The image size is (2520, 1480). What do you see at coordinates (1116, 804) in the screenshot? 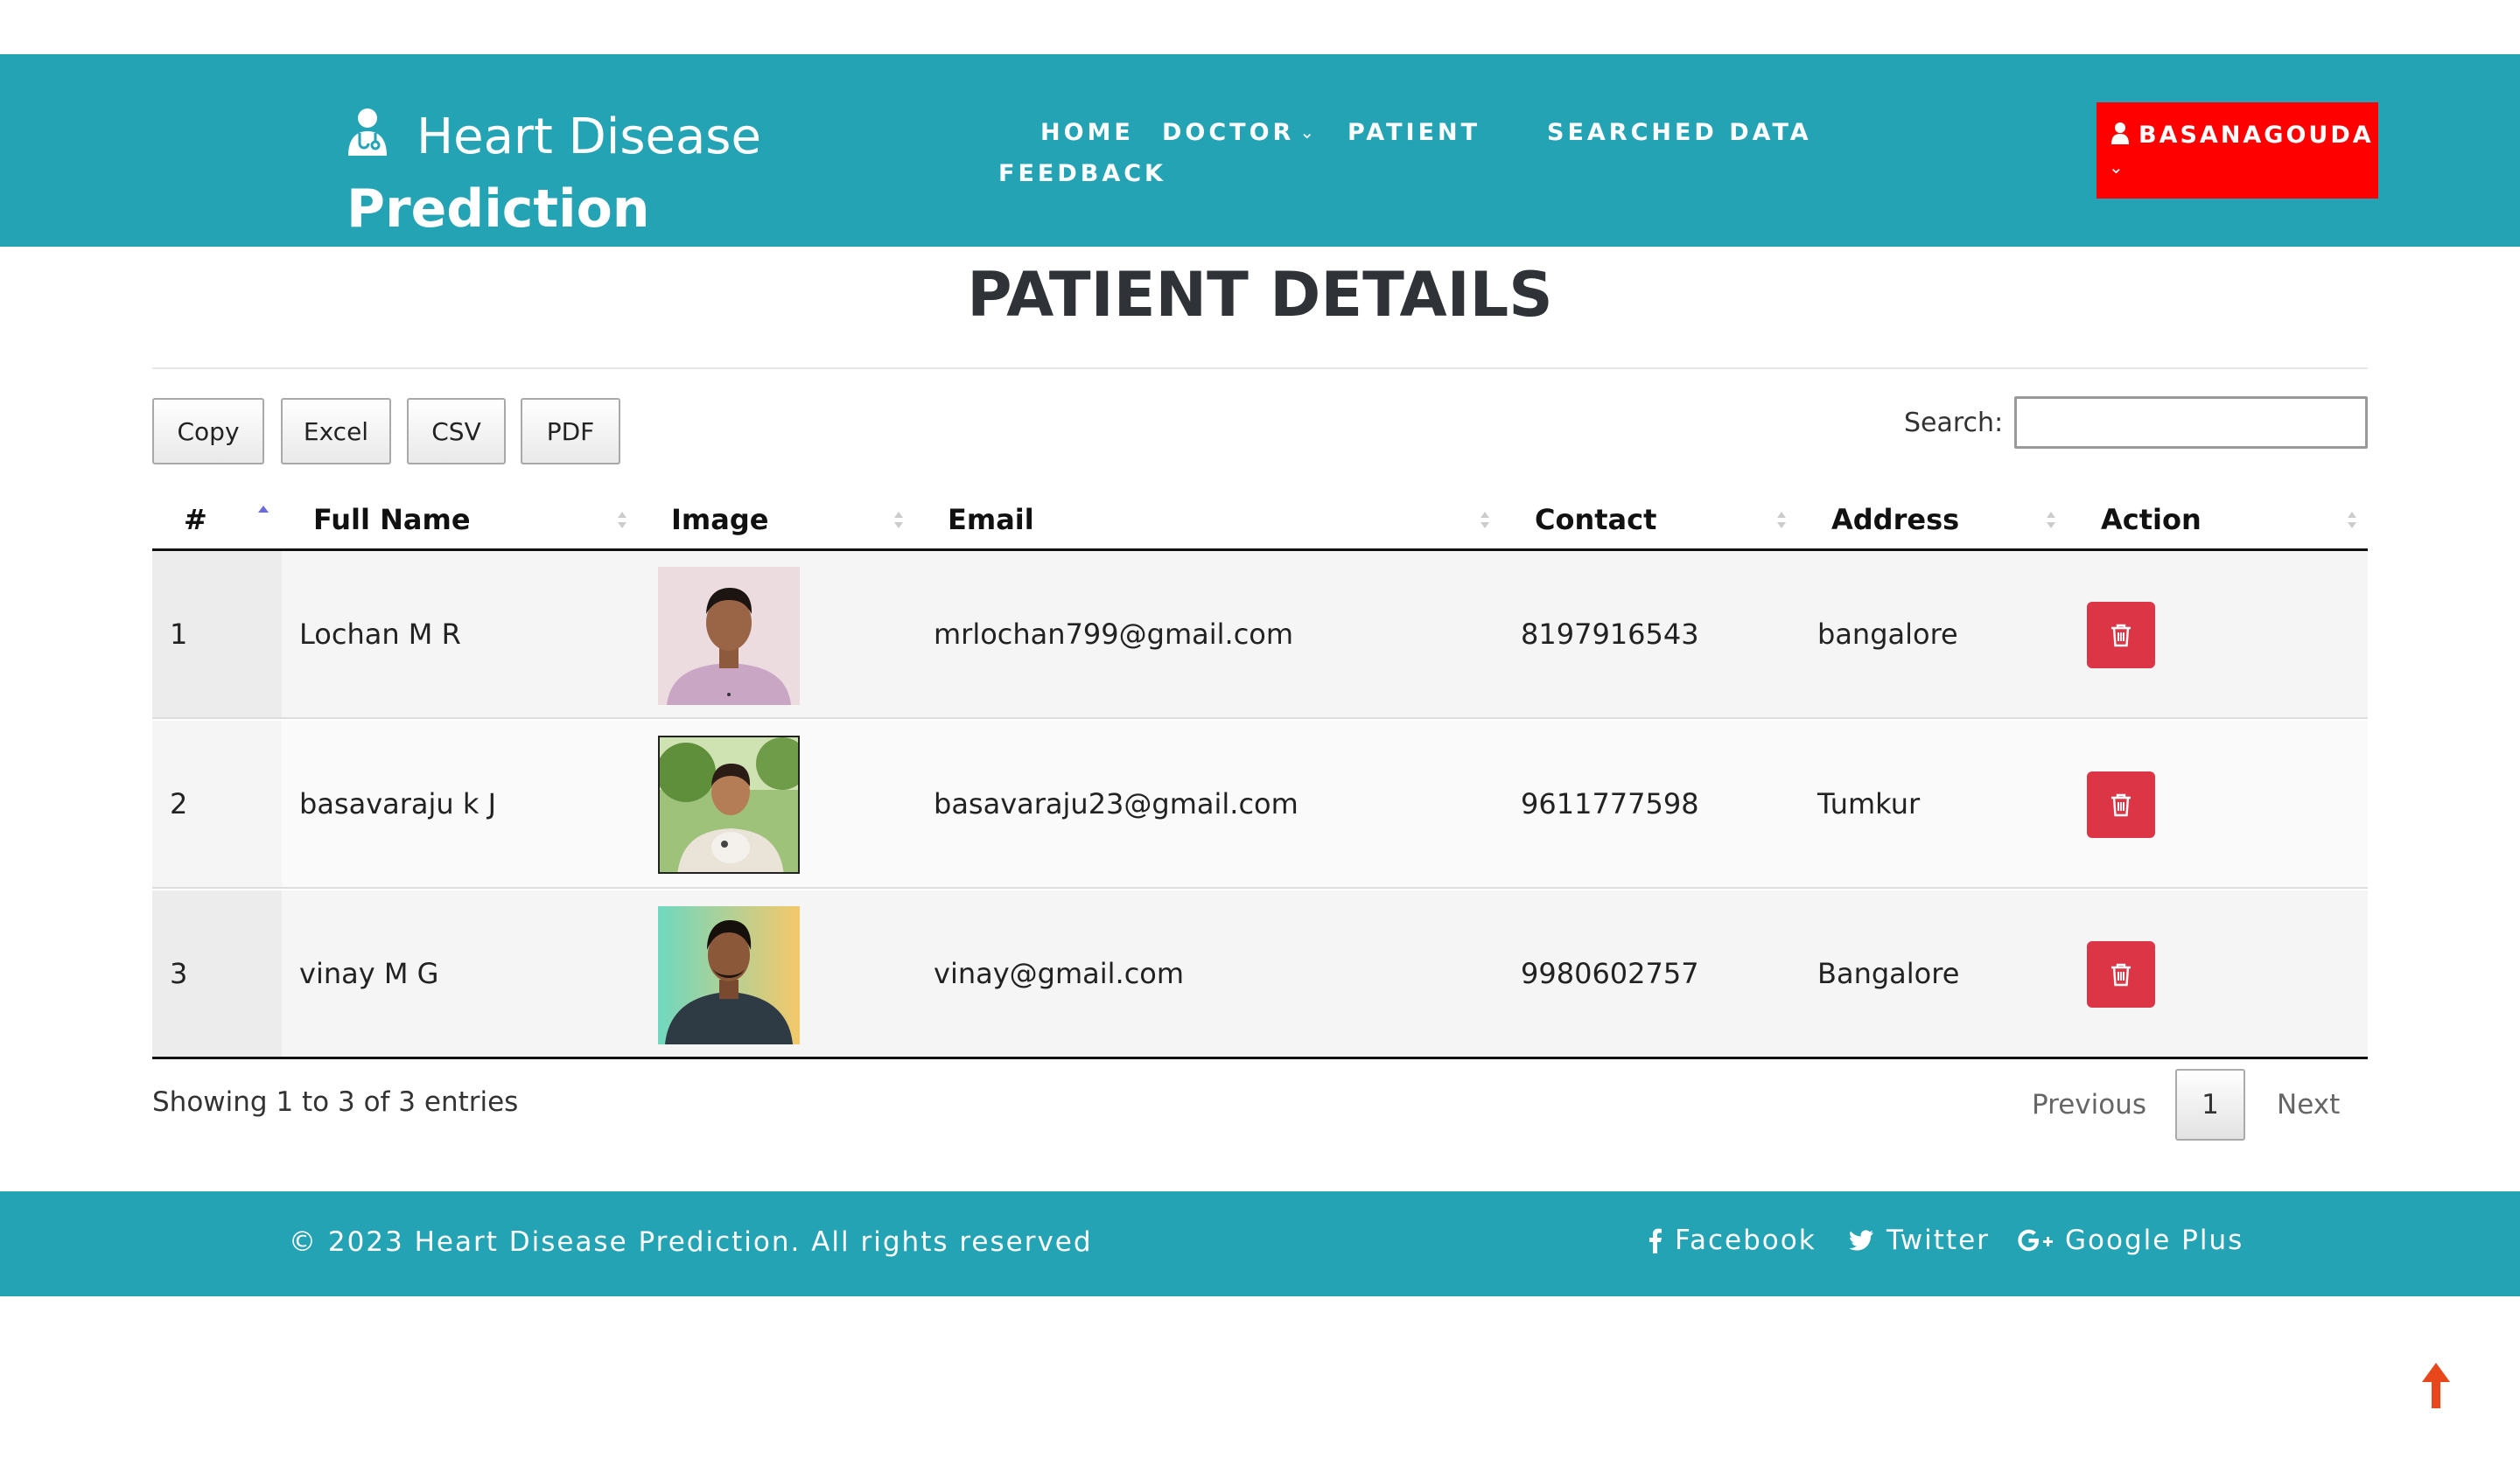
I see `patient-email: basavaraju23@gmail.com` at bounding box center [1116, 804].